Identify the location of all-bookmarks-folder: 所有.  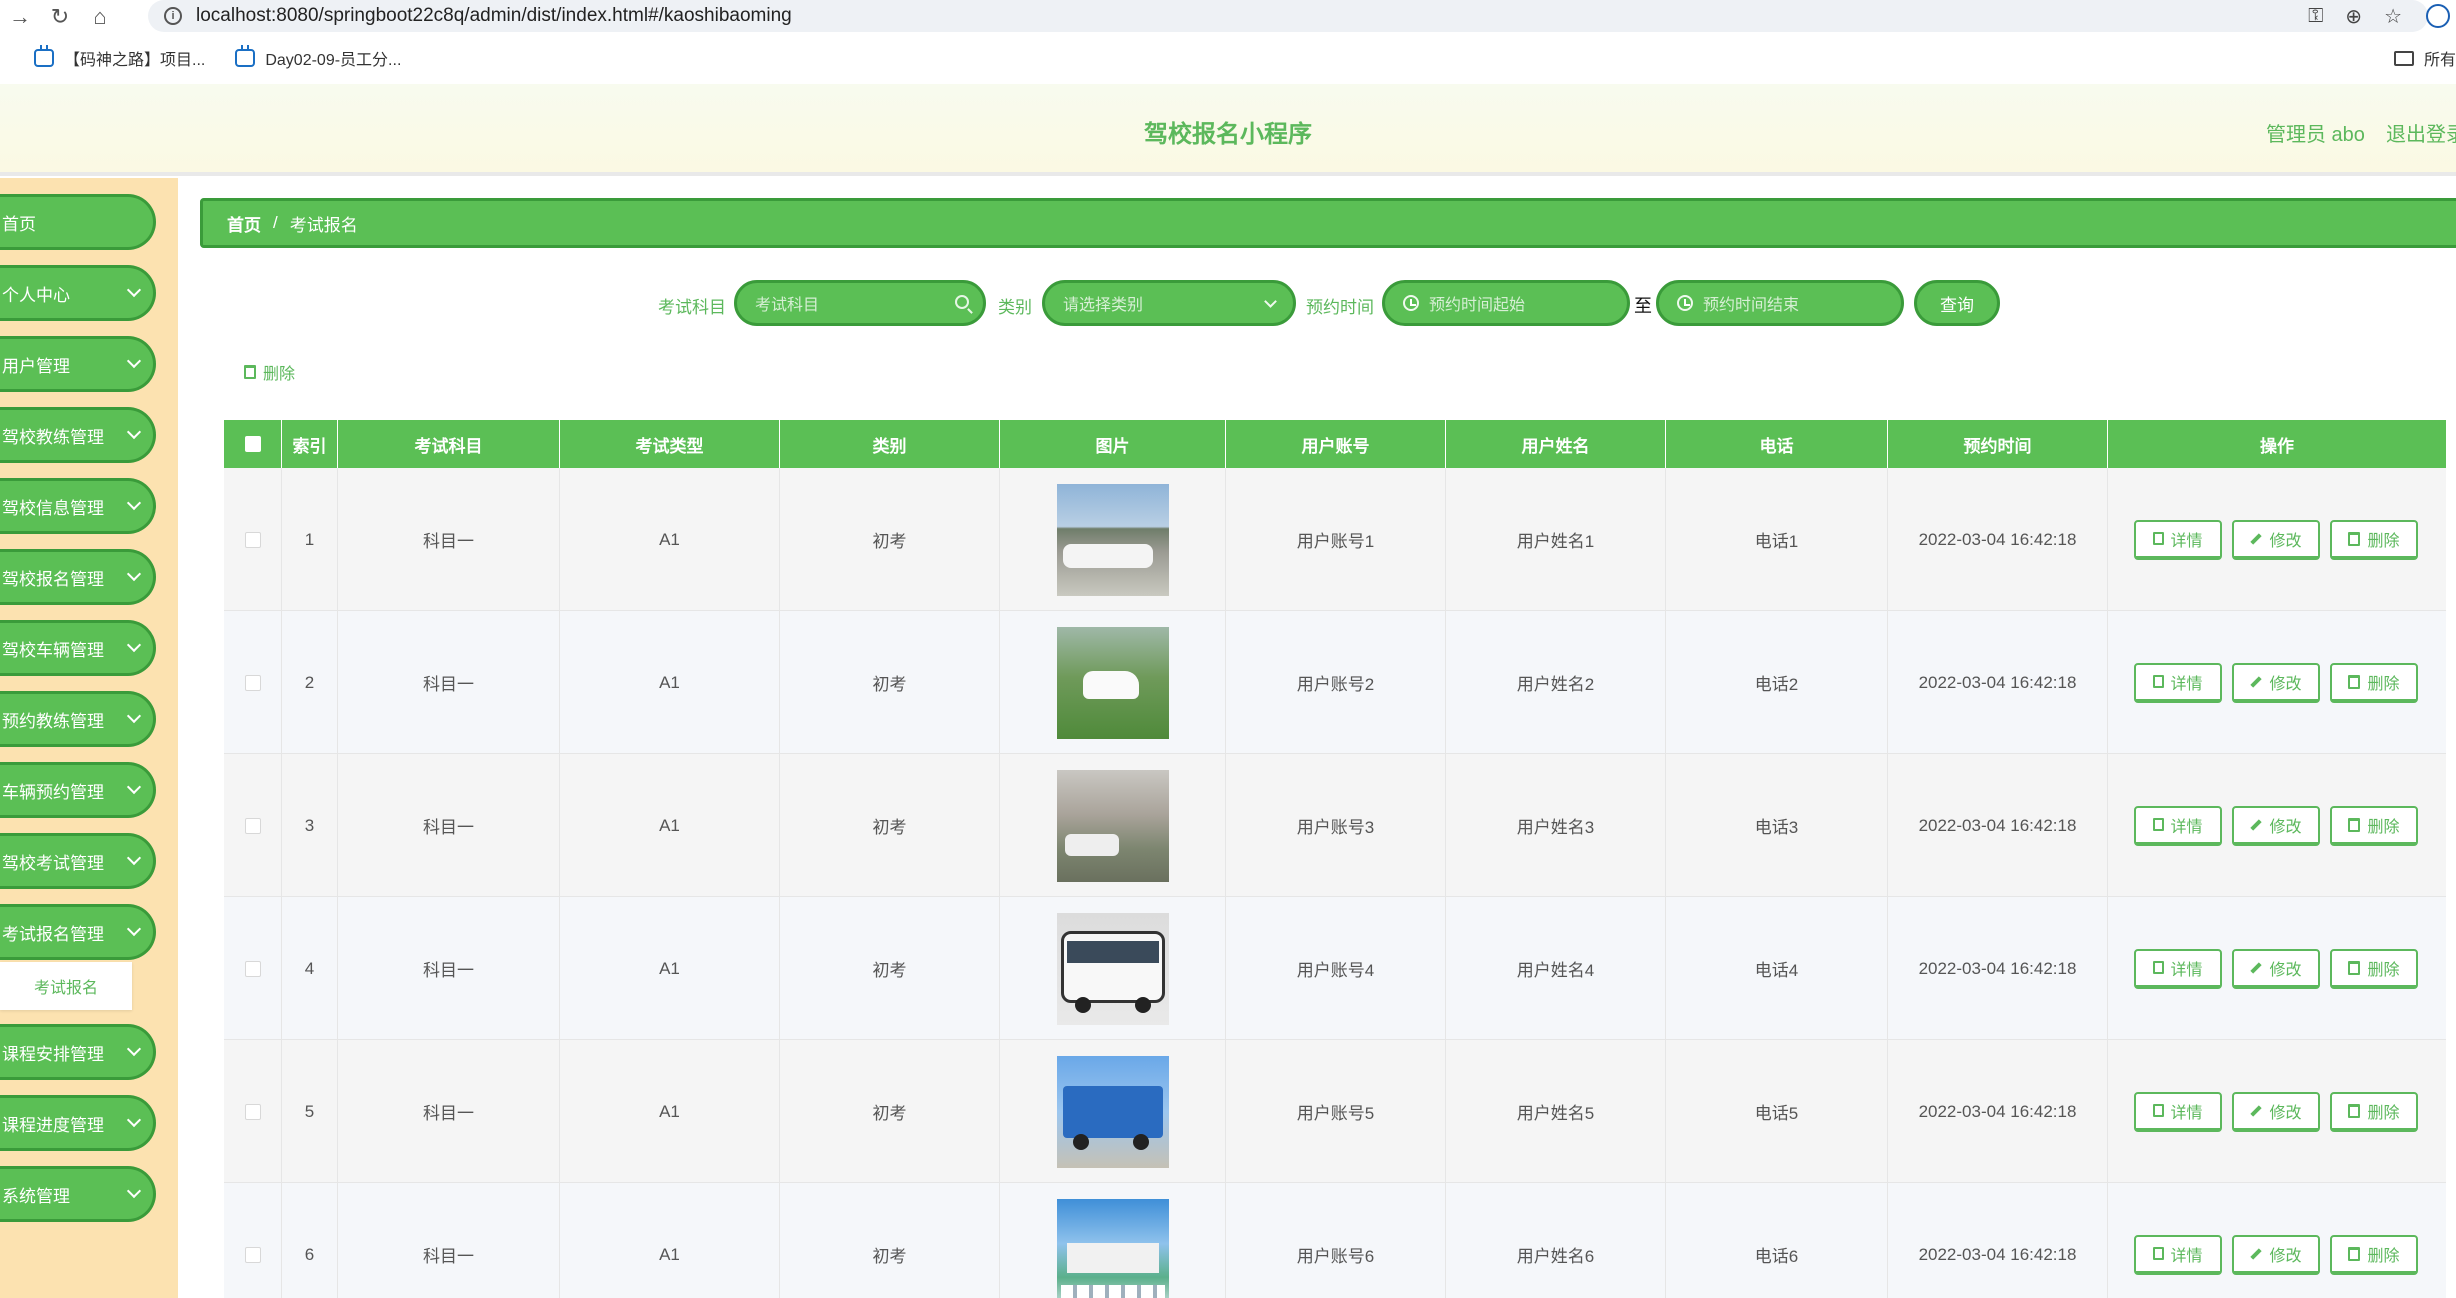
(2424, 58).